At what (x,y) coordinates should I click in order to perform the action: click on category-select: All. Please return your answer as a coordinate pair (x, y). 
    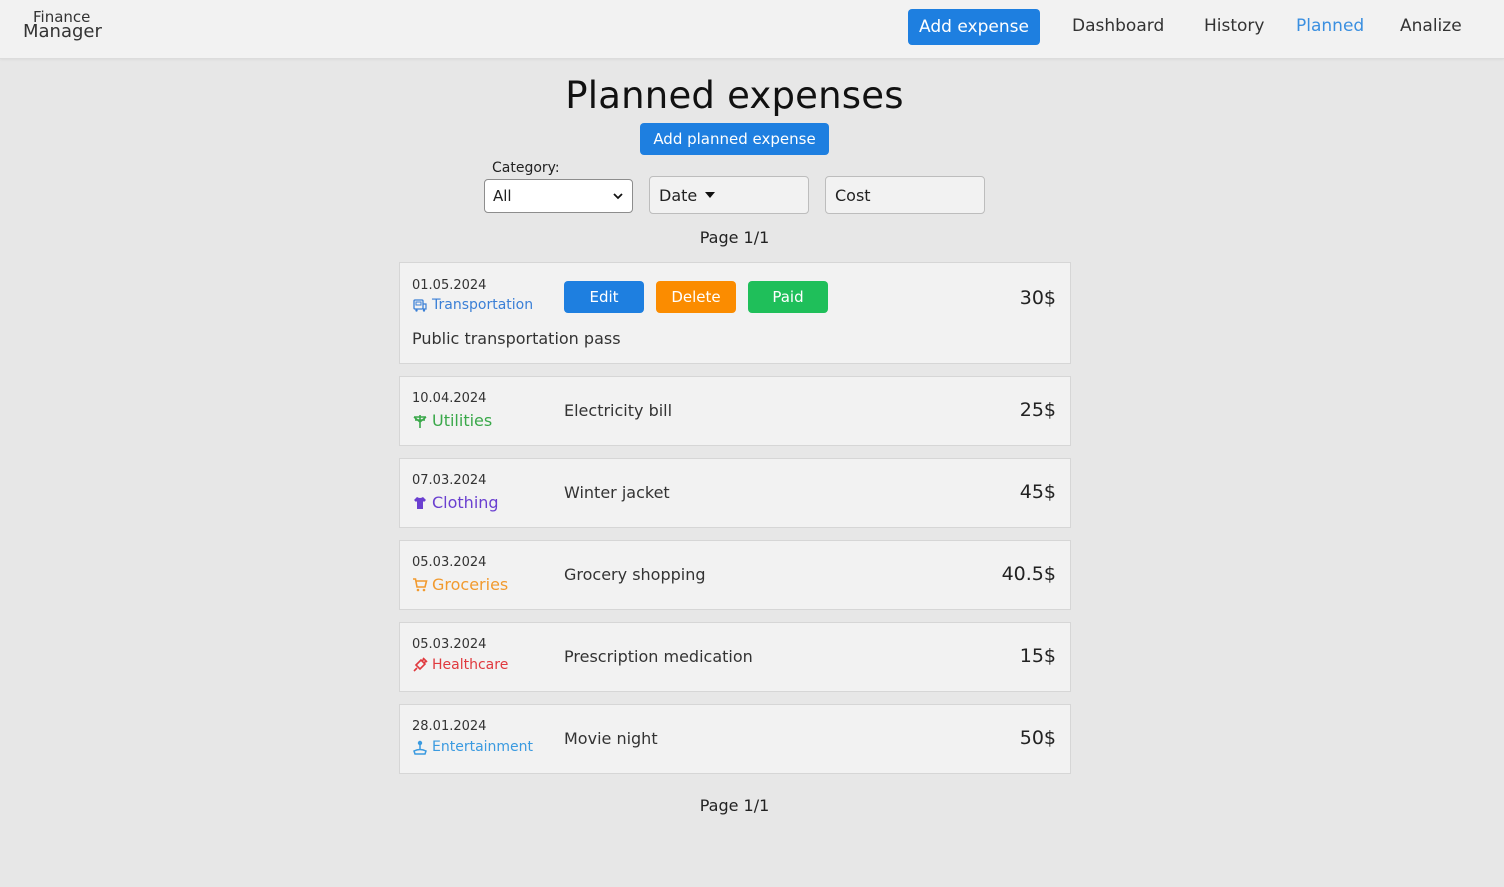
    Looking at the image, I should click on (558, 196).